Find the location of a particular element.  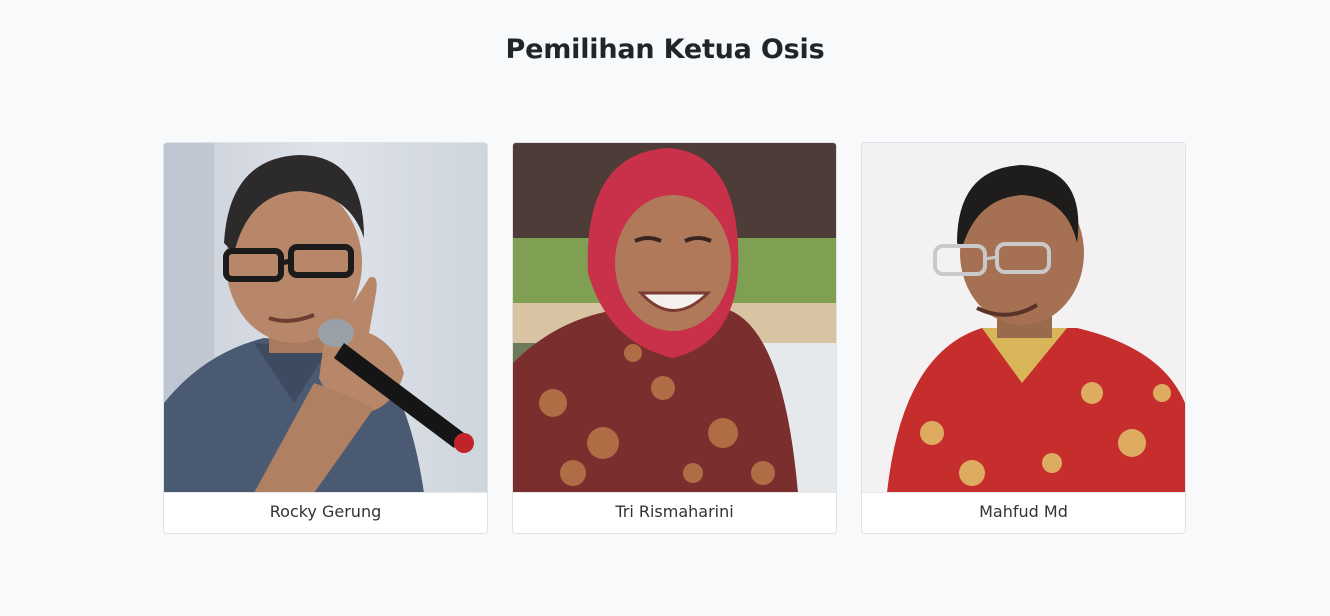

candidate-name: Rocky Gerung is located at coordinates (325, 511).